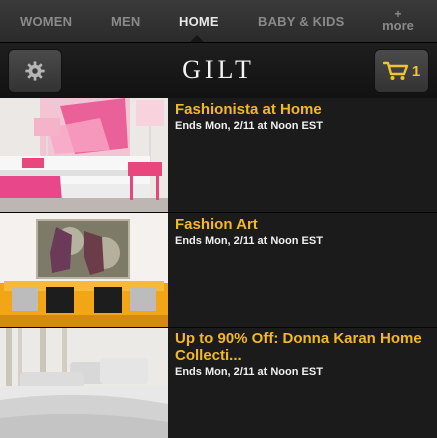  I want to click on sale-title: Fashion Art, so click(301, 224).